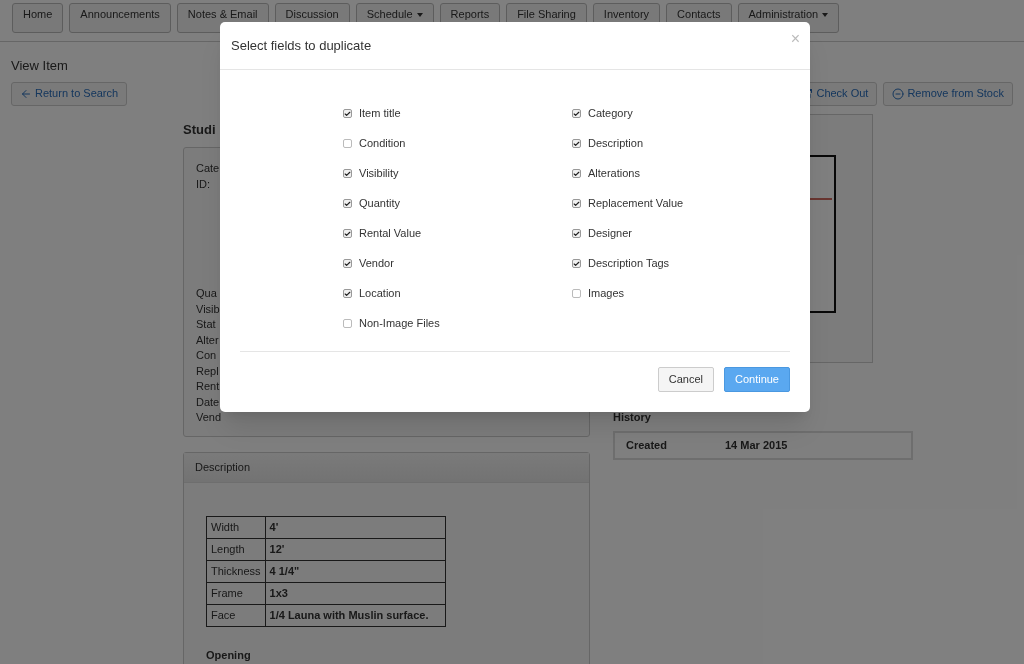 Image resolution: width=1024 pixels, height=664 pixels. I want to click on back-arrow-icon, so click(26, 93).